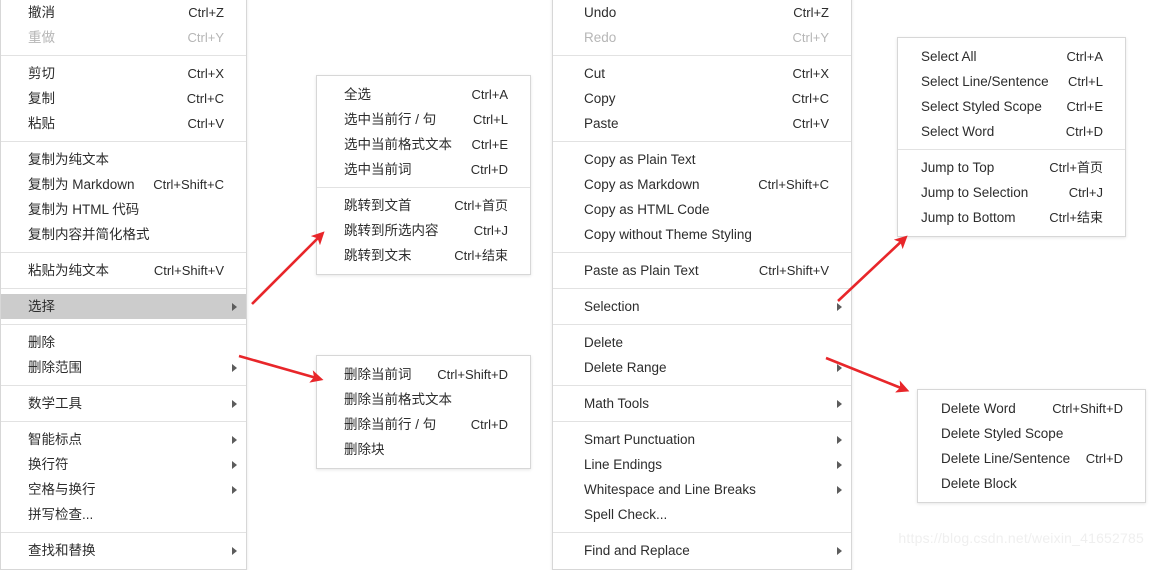 Image resolution: width=1152 pixels, height=570 pixels. I want to click on menu-item-shortcut: Ctrl+L, so click(1085, 81).